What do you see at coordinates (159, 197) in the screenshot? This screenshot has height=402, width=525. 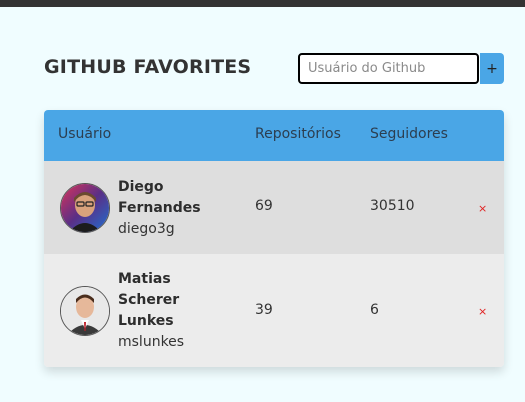 I see `user-name: Diego Fernandes` at bounding box center [159, 197].